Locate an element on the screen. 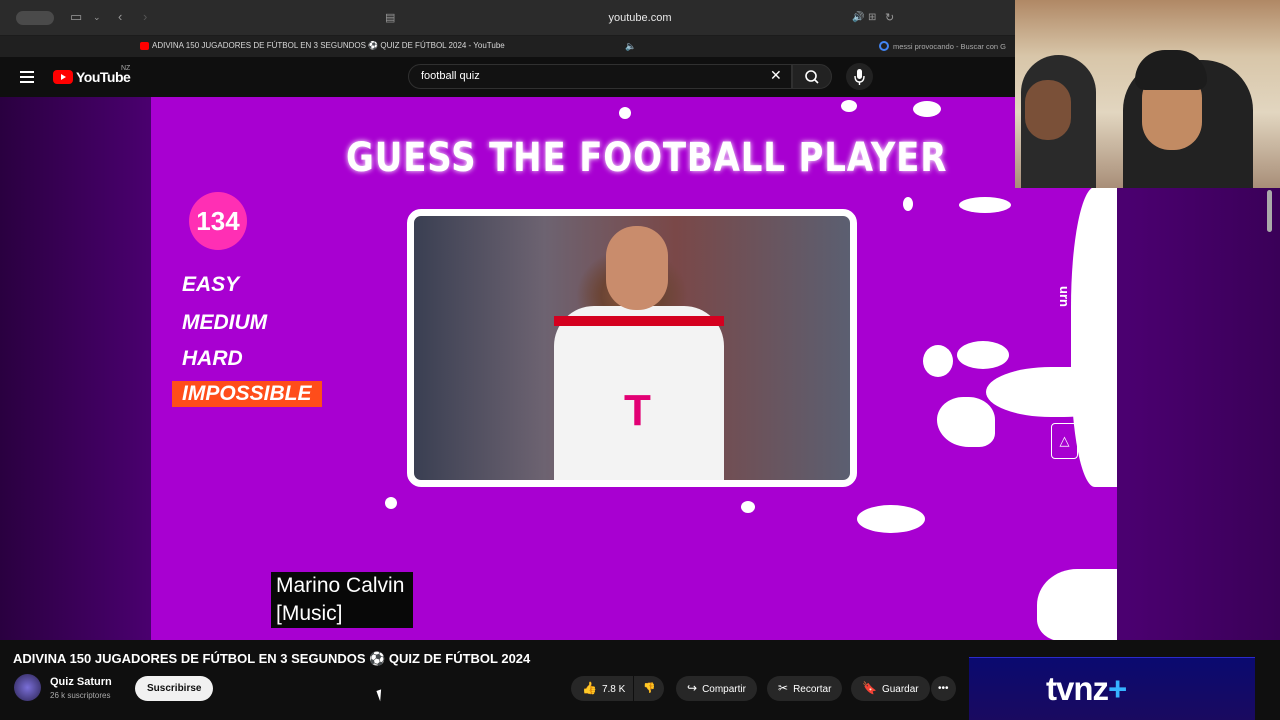  caption-line: [Music] is located at coordinates (311, 614).